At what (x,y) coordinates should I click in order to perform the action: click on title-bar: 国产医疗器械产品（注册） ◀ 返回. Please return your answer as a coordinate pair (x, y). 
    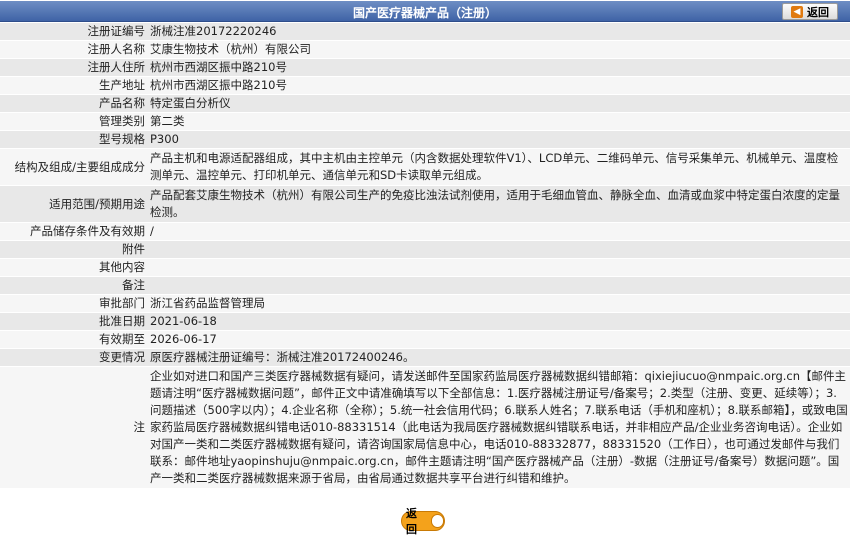
    Looking at the image, I should click on (425, 11).